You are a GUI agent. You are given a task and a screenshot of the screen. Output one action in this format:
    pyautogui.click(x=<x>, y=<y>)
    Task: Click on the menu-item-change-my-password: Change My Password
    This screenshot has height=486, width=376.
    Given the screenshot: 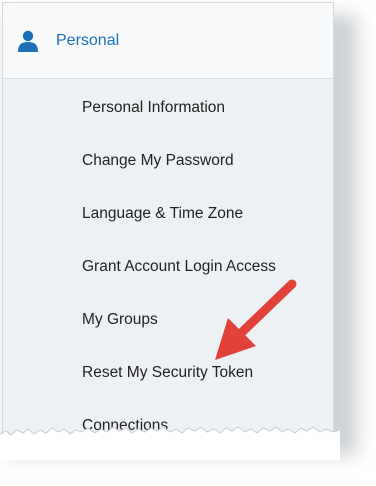 What is the action you would take?
    pyautogui.click(x=168, y=160)
    